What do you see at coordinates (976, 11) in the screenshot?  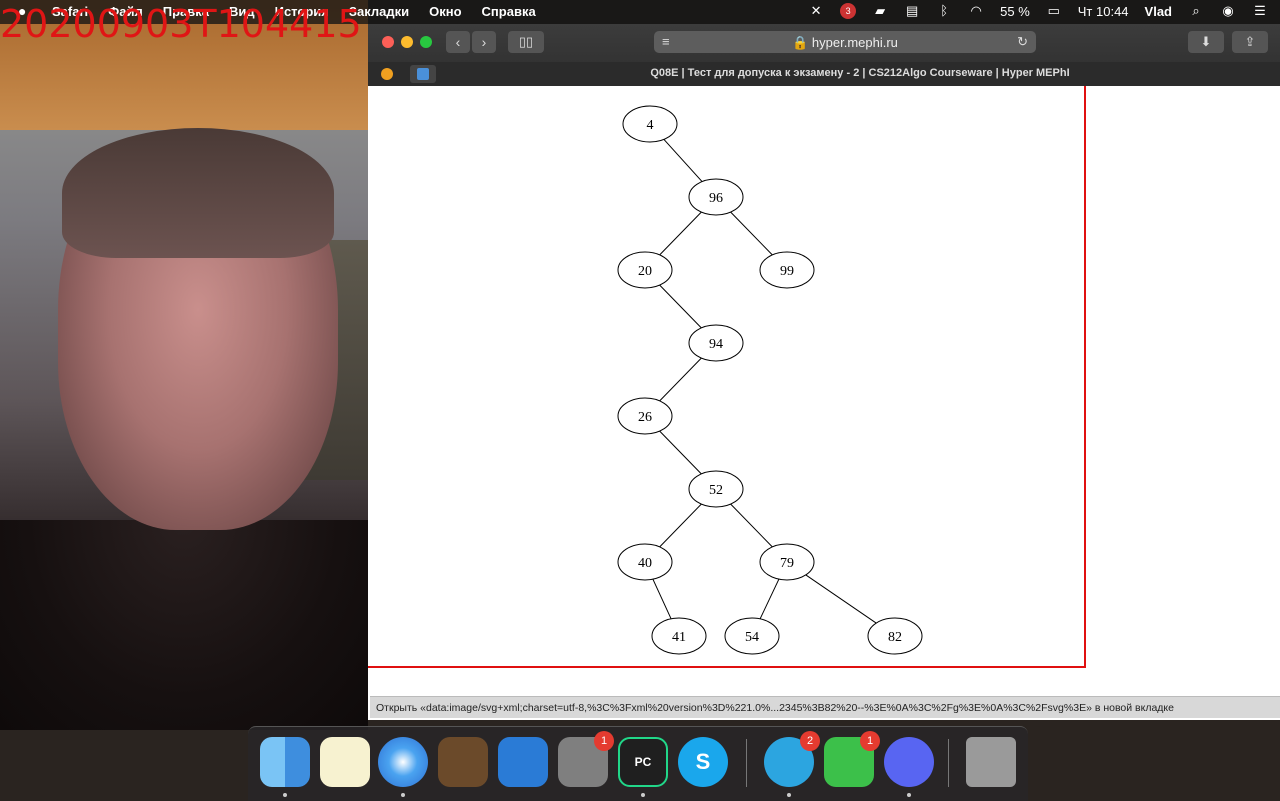 I see `wifi-icon: ◠` at bounding box center [976, 11].